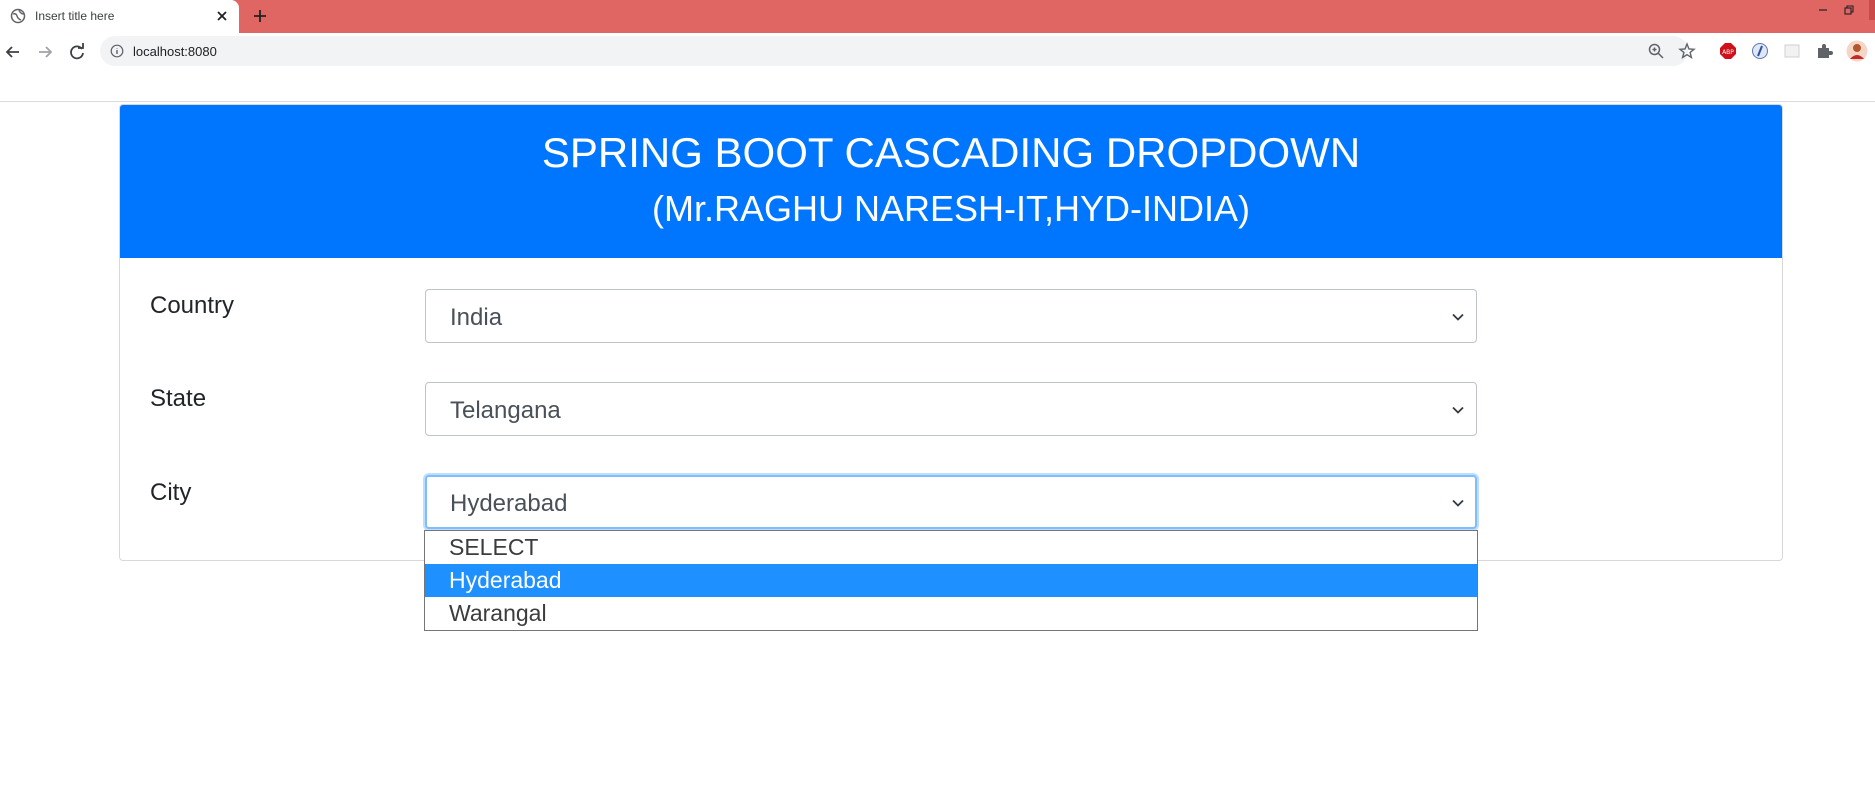 This screenshot has height=790, width=1875. I want to click on extension-page-icon, so click(1792, 51).